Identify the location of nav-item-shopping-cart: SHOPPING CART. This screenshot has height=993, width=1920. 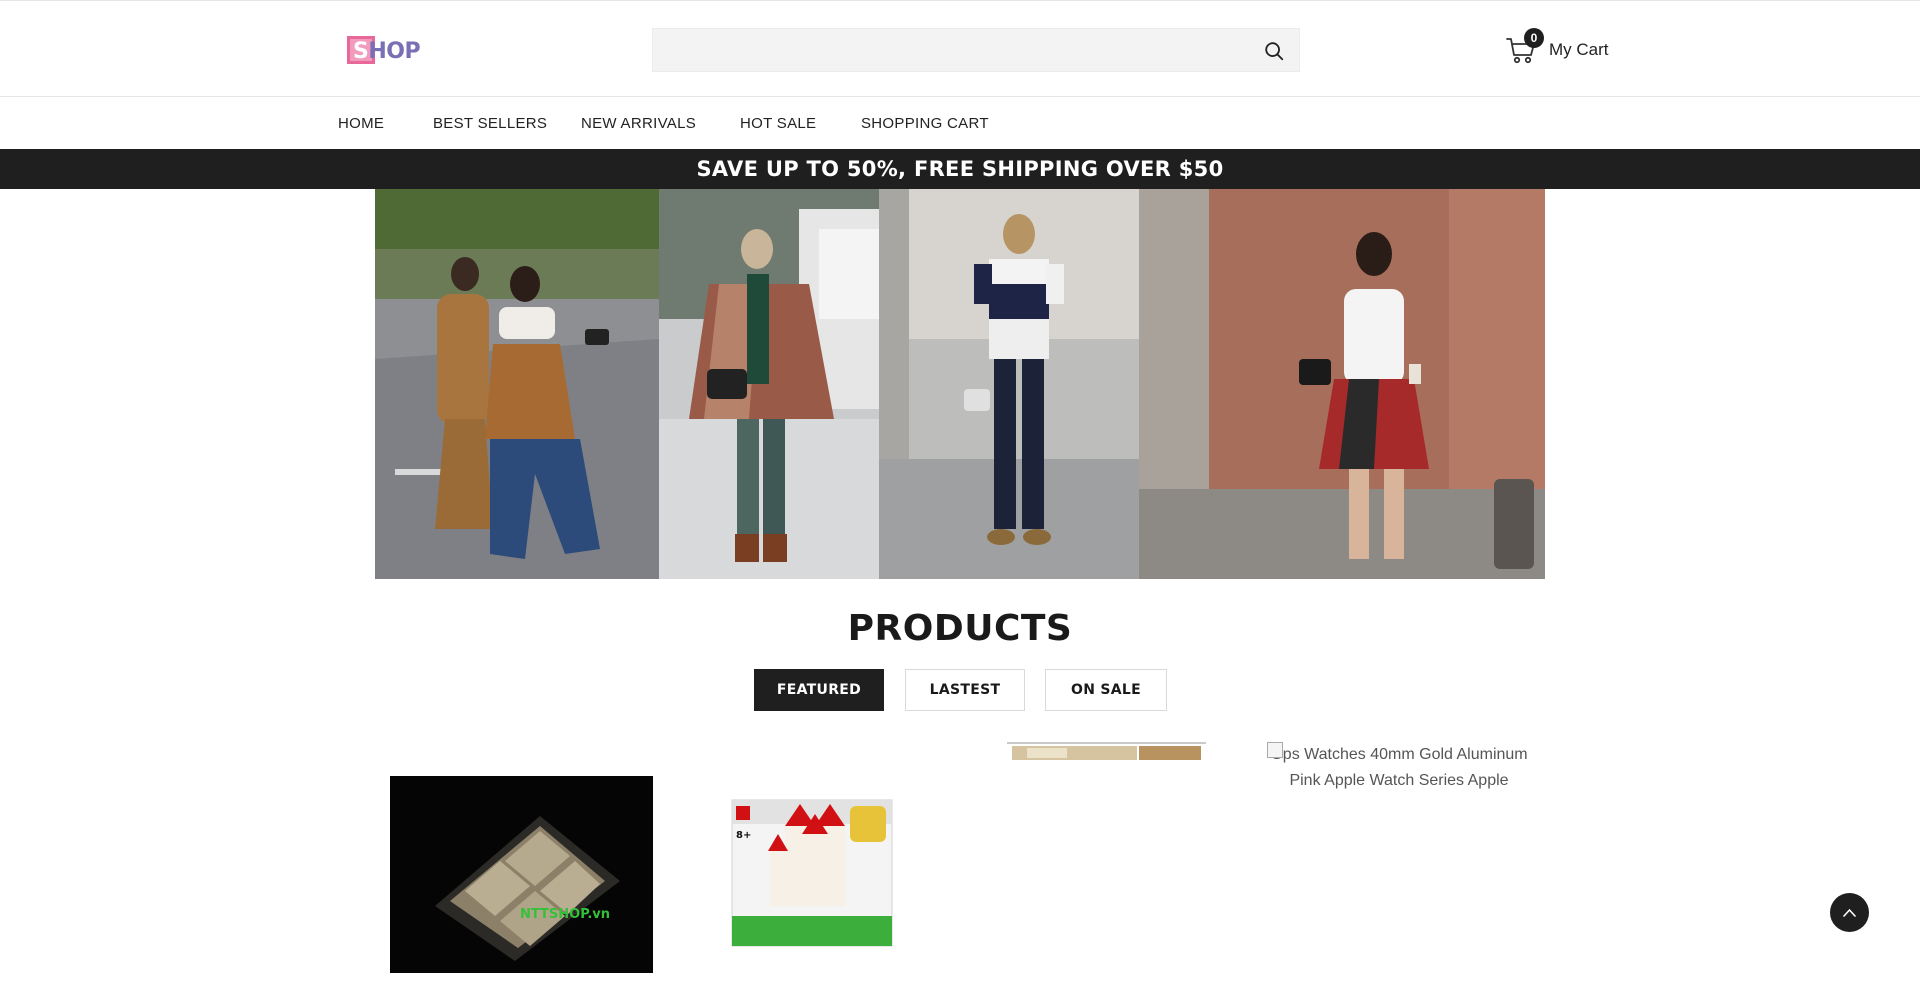
(925, 123).